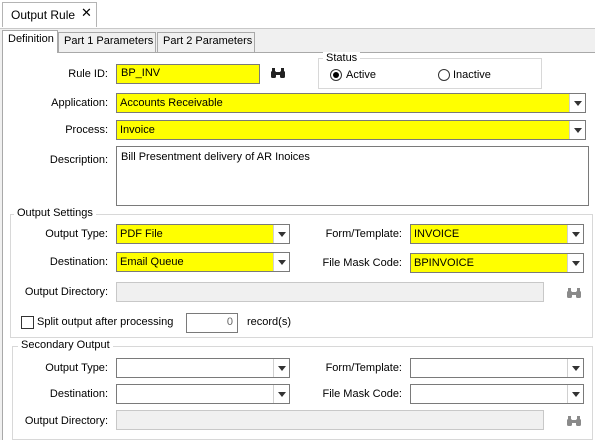 This screenshot has width=595, height=440. What do you see at coordinates (43, 15) in the screenshot?
I see `document-tab-title: Output Rule` at bounding box center [43, 15].